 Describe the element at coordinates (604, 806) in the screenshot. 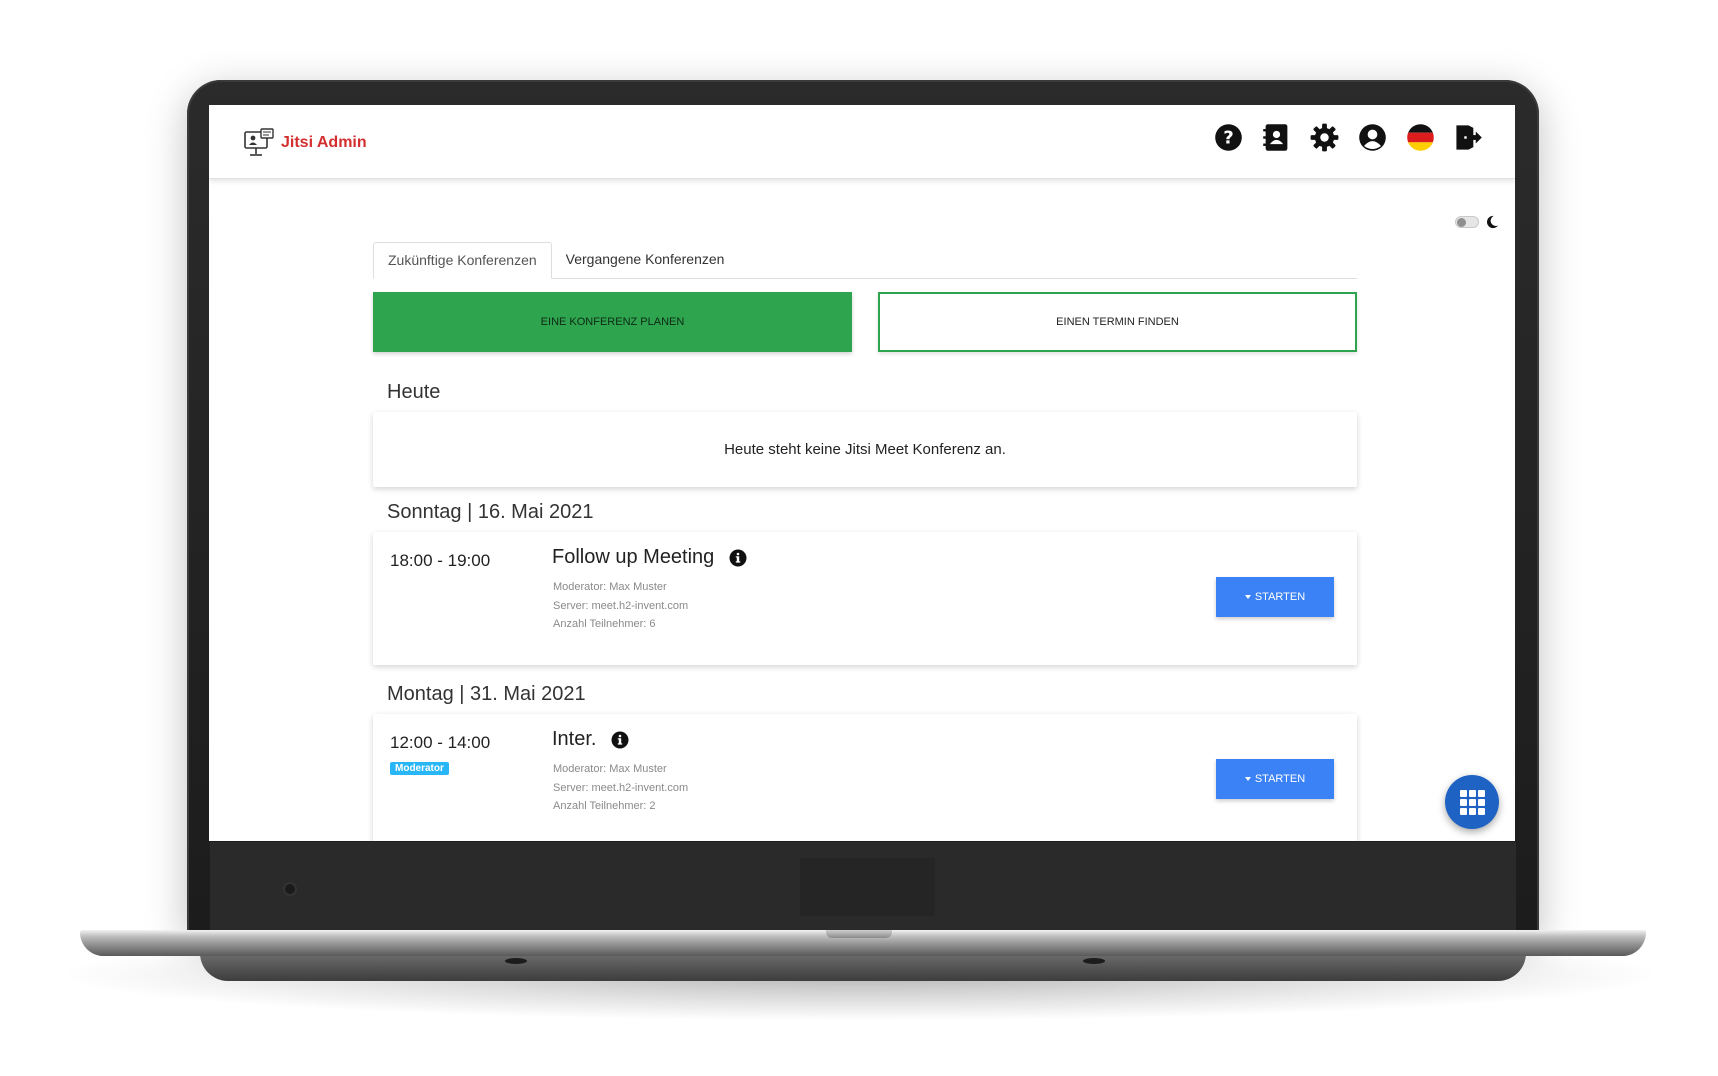

I see `conference-participants: Anzahl Teilnehmer: 2` at that location.